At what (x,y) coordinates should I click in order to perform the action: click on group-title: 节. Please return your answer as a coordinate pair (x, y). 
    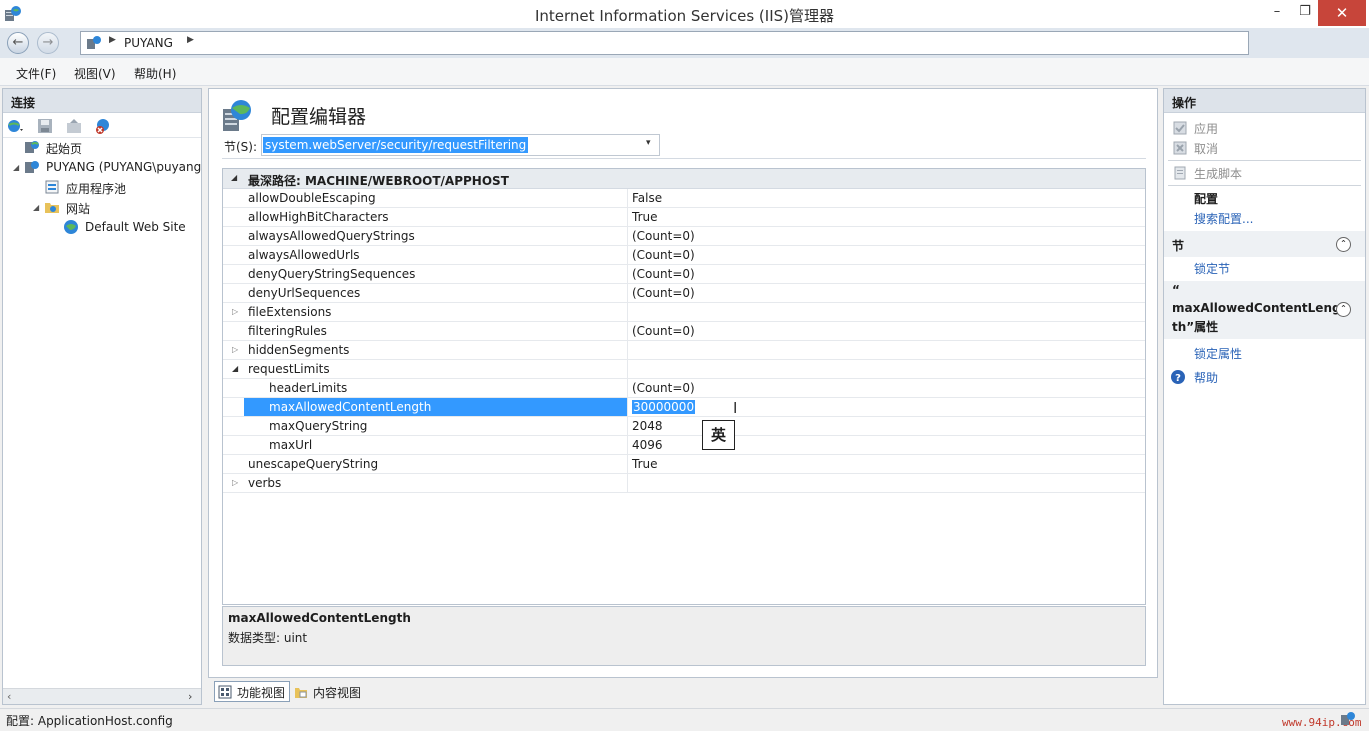
    Looking at the image, I should click on (1178, 246).